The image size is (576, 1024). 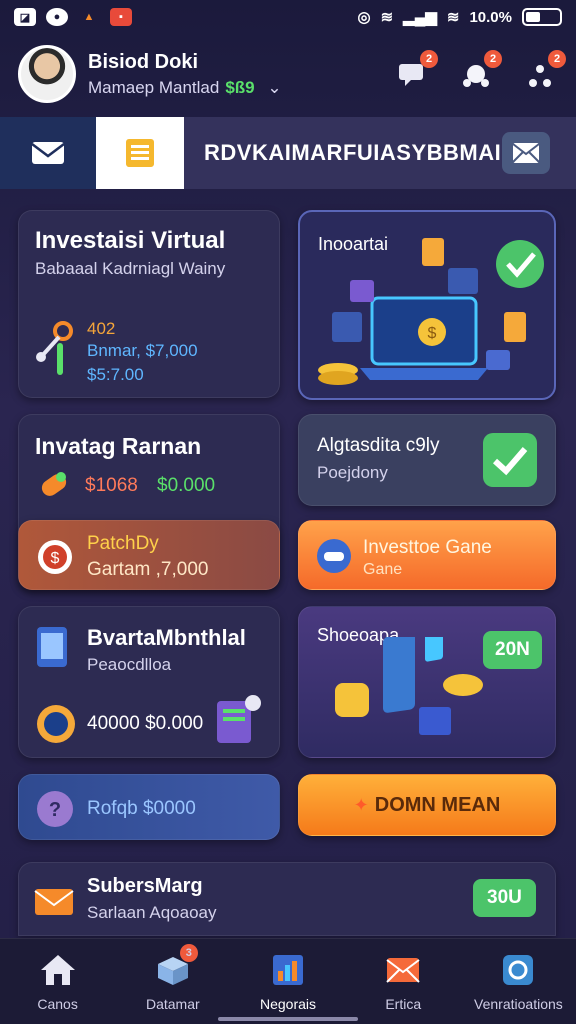 What do you see at coordinates (493, 59) in the screenshot?
I see `puzzle-badge: 2` at bounding box center [493, 59].